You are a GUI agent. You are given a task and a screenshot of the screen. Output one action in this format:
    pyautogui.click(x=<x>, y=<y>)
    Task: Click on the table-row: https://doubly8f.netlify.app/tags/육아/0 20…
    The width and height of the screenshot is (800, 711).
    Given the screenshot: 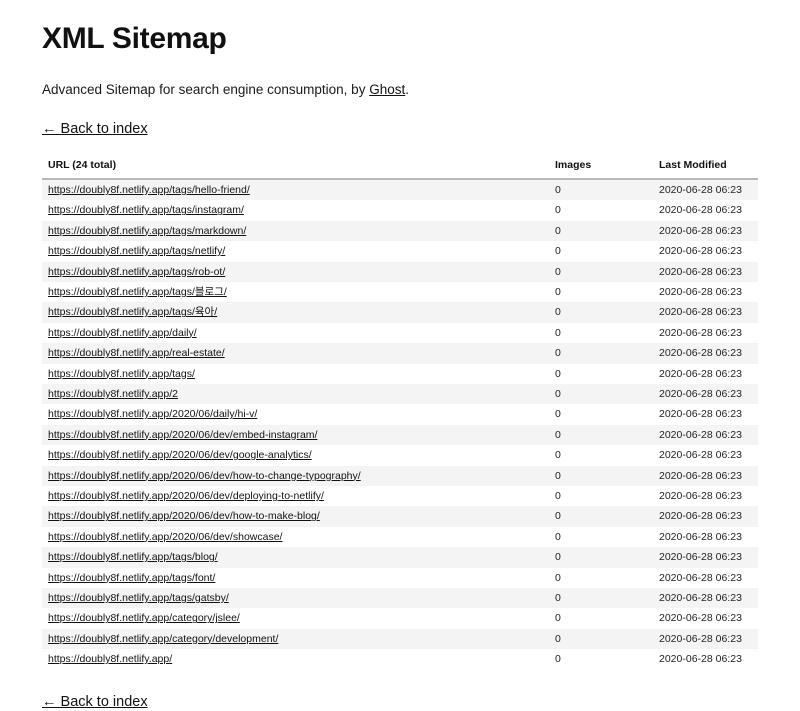 What is the action you would take?
    pyautogui.click(x=400, y=312)
    